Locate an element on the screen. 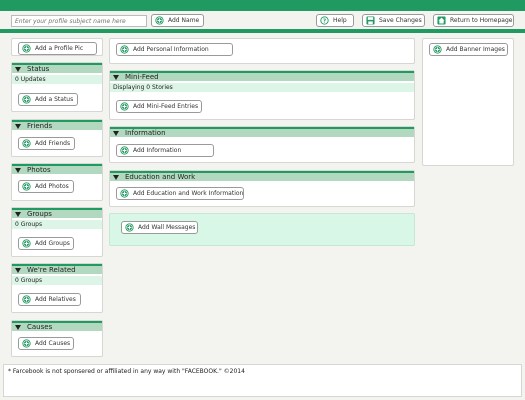 This screenshot has width=525, height=400. groups-title: Groups is located at coordinates (39, 214).